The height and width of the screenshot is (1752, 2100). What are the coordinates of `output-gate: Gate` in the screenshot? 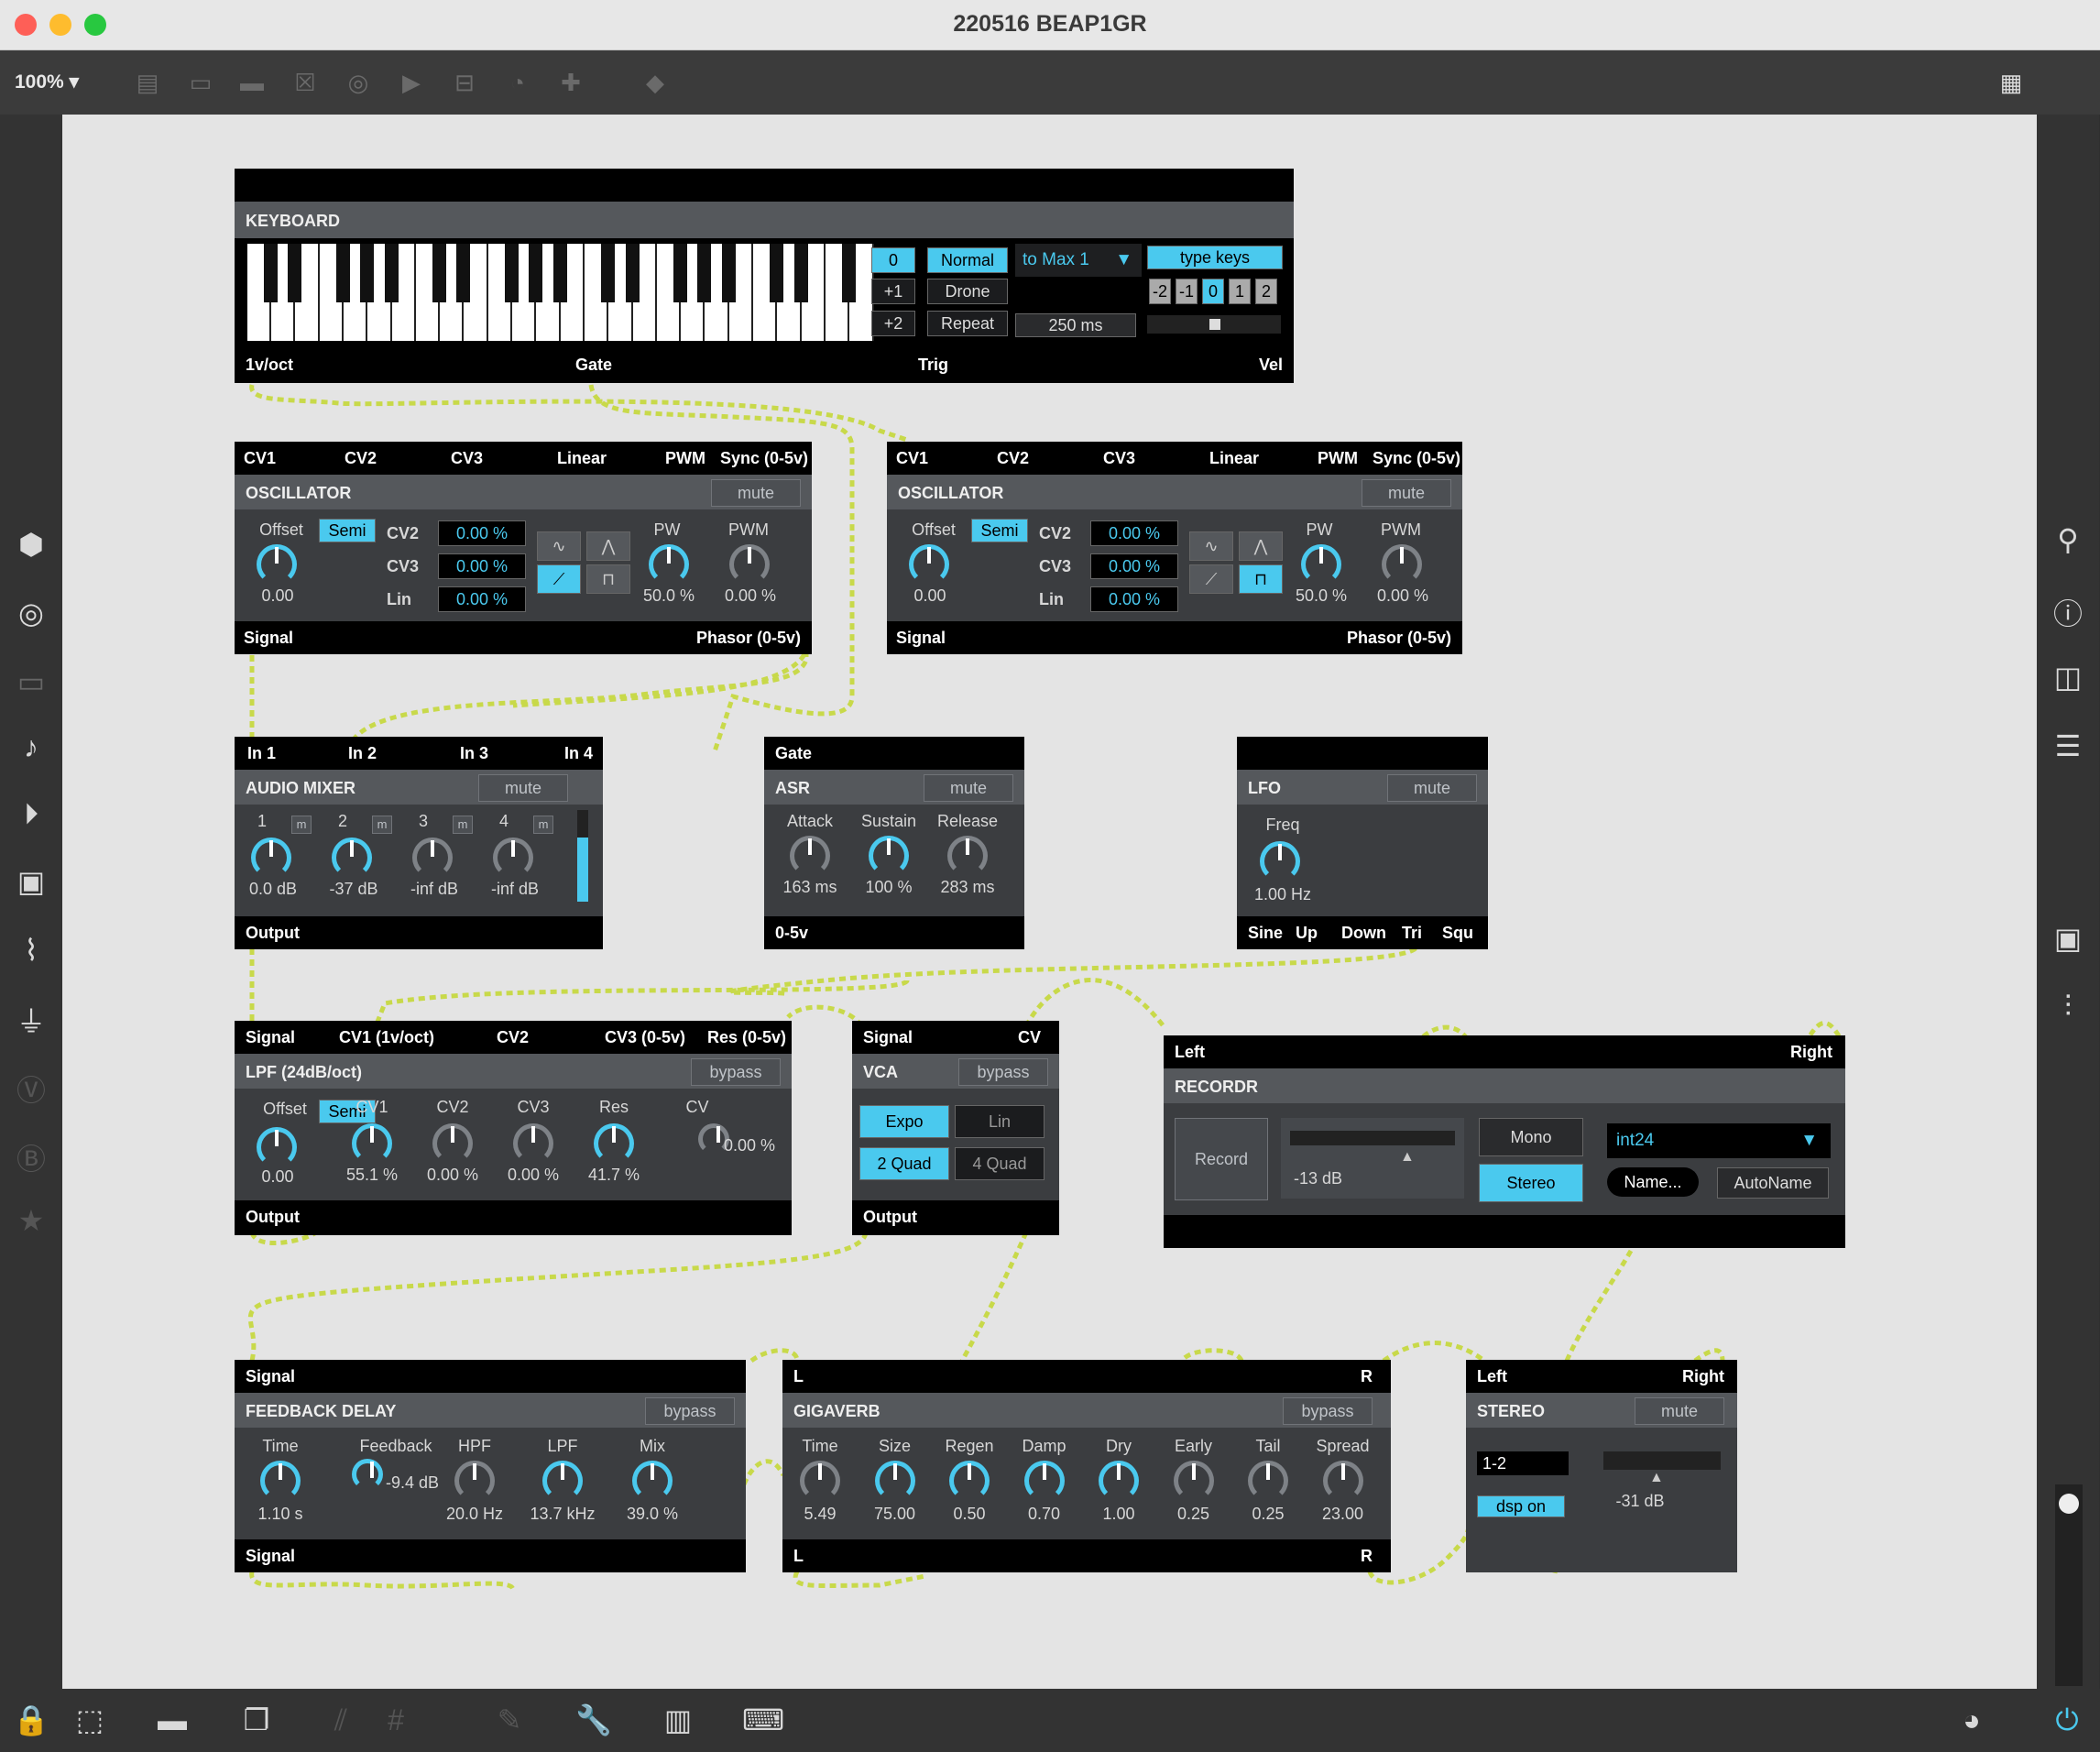 It's located at (593, 365).